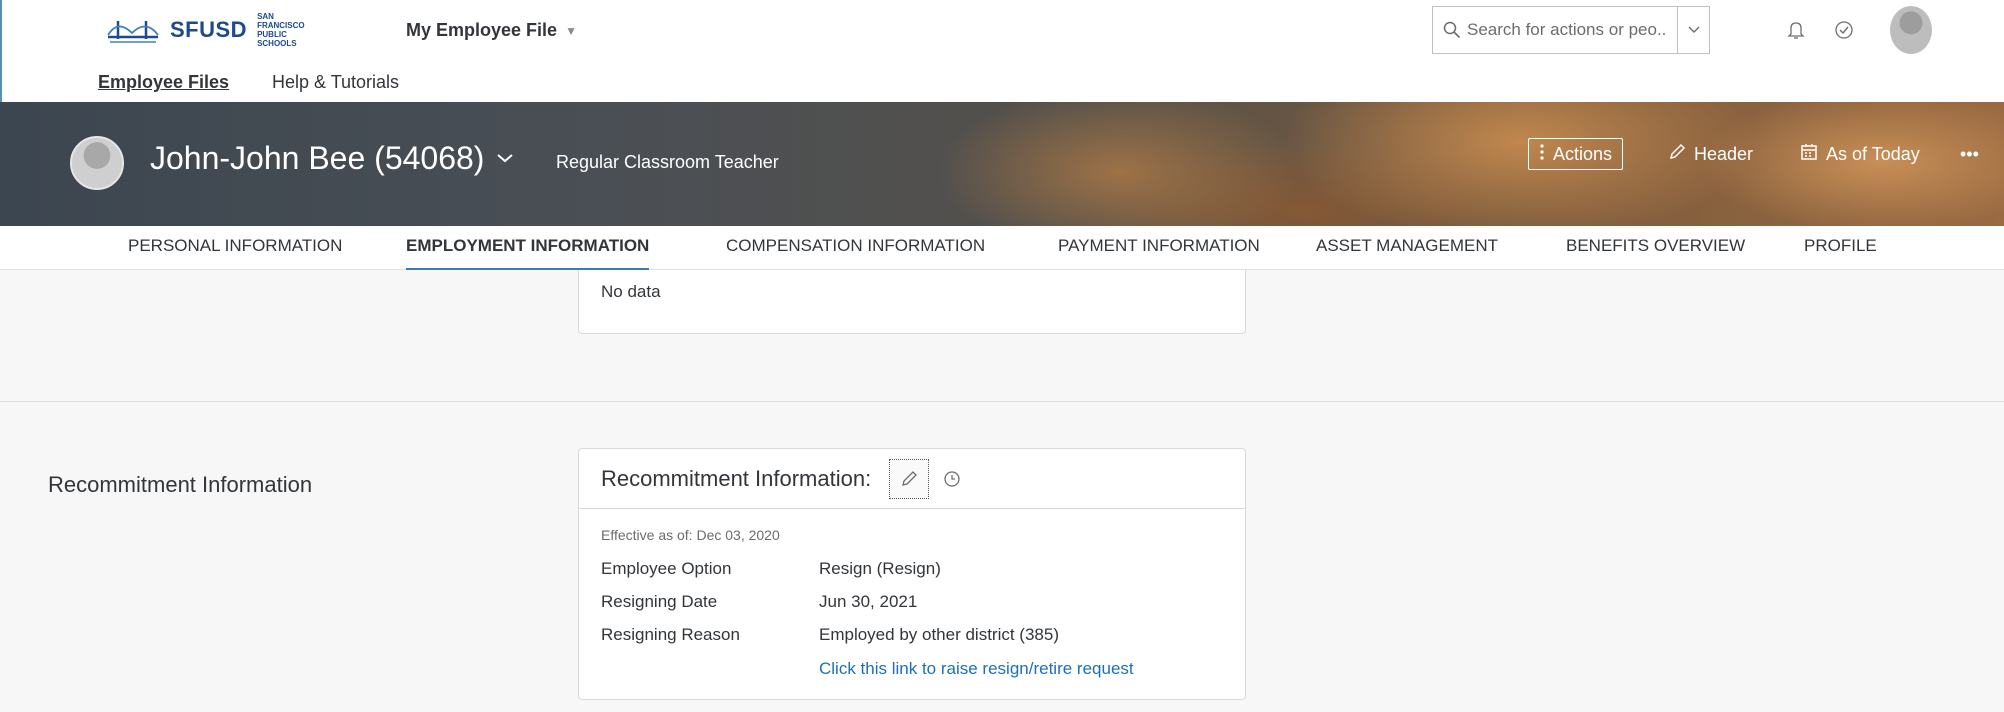  I want to click on search-box, so click(1571, 30).